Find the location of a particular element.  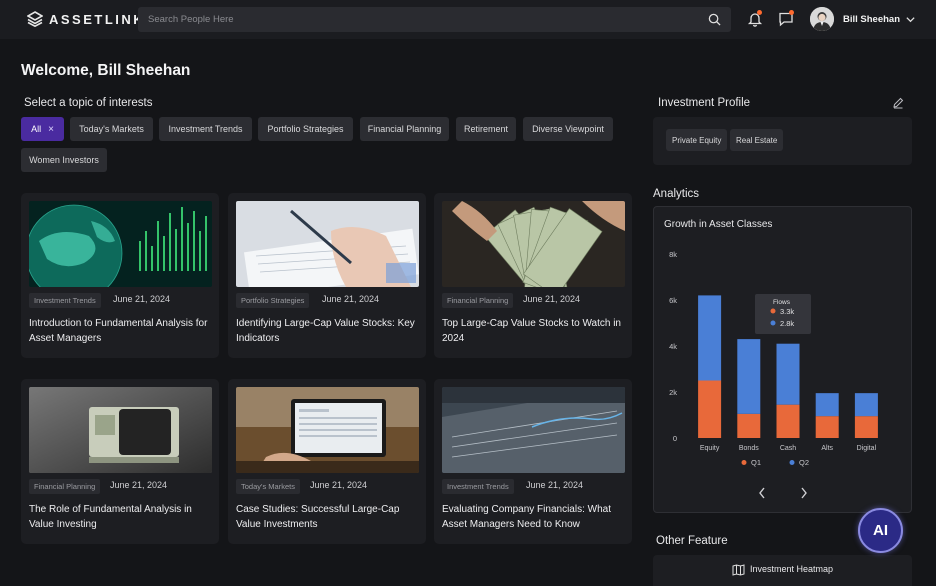

chevron-left-icon is located at coordinates (762, 493).